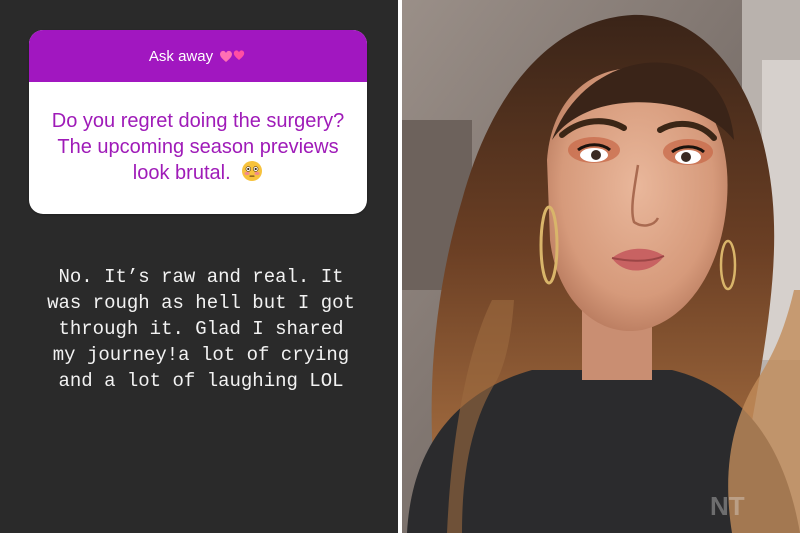 The image size is (800, 533). I want to click on two-hearts-icon, so click(233, 56).